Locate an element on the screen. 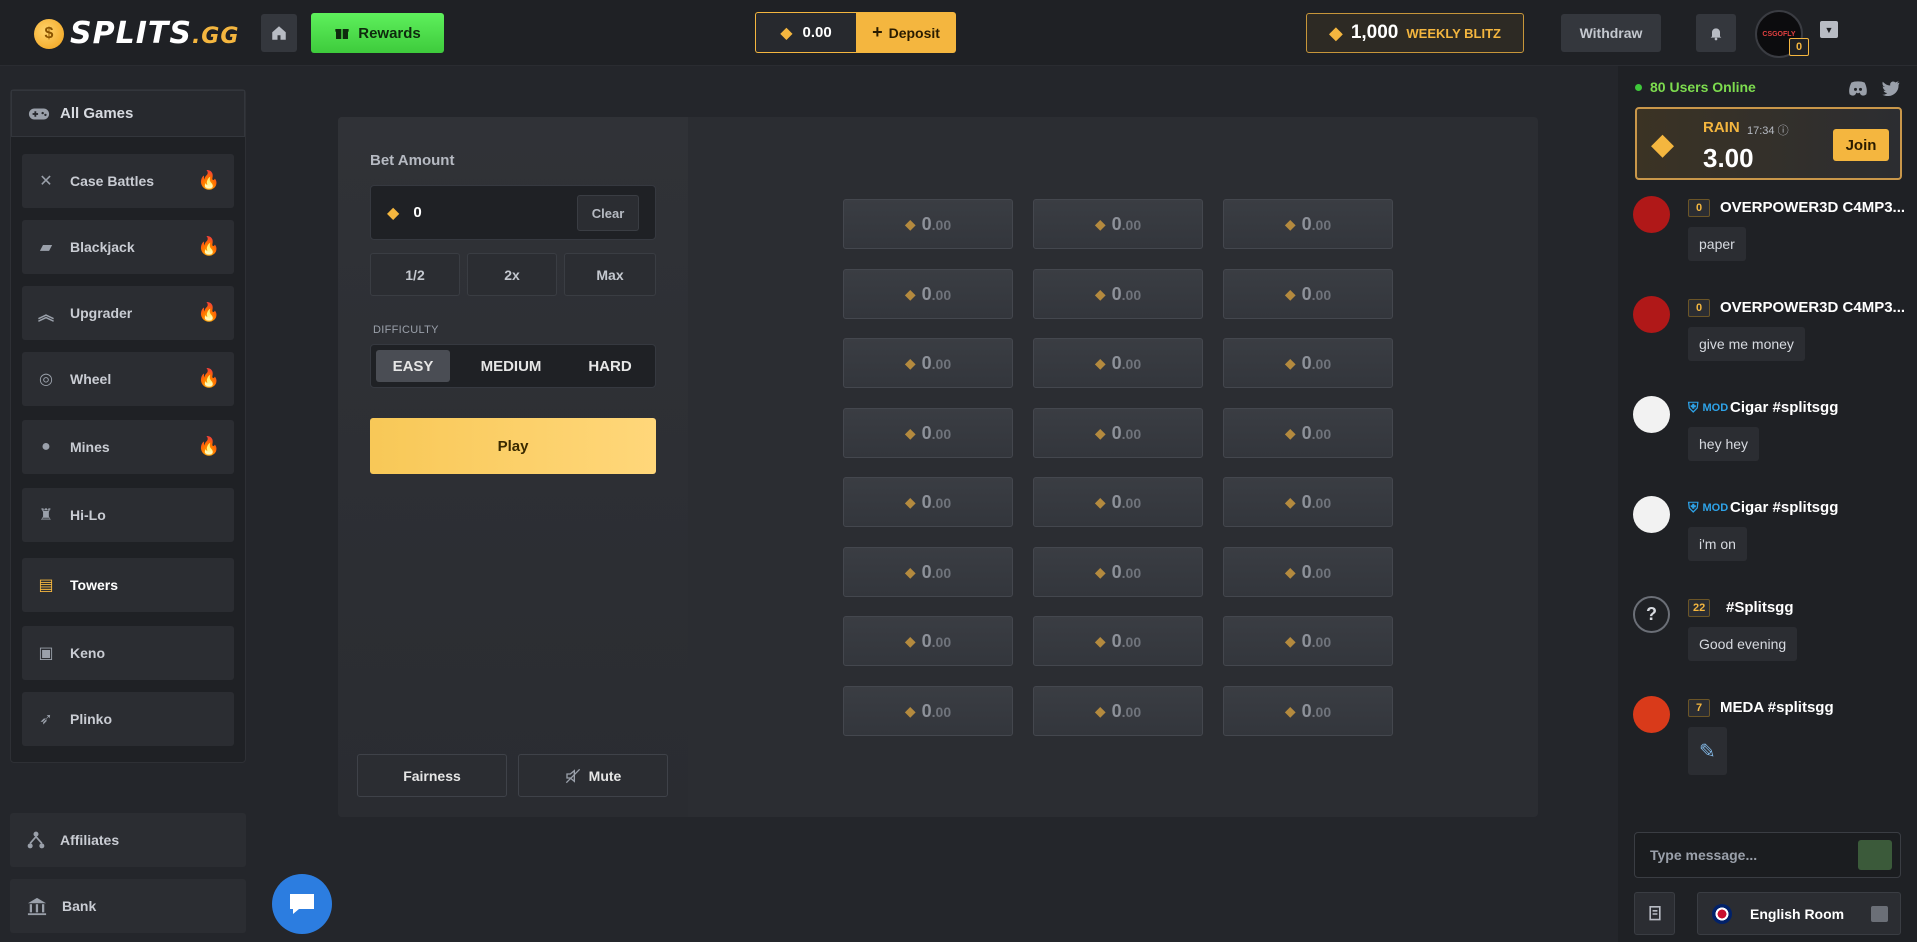 The width and height of the screenshot is (1917, 942). difficulty-easy: EASY is located at coordinates (413, 366).